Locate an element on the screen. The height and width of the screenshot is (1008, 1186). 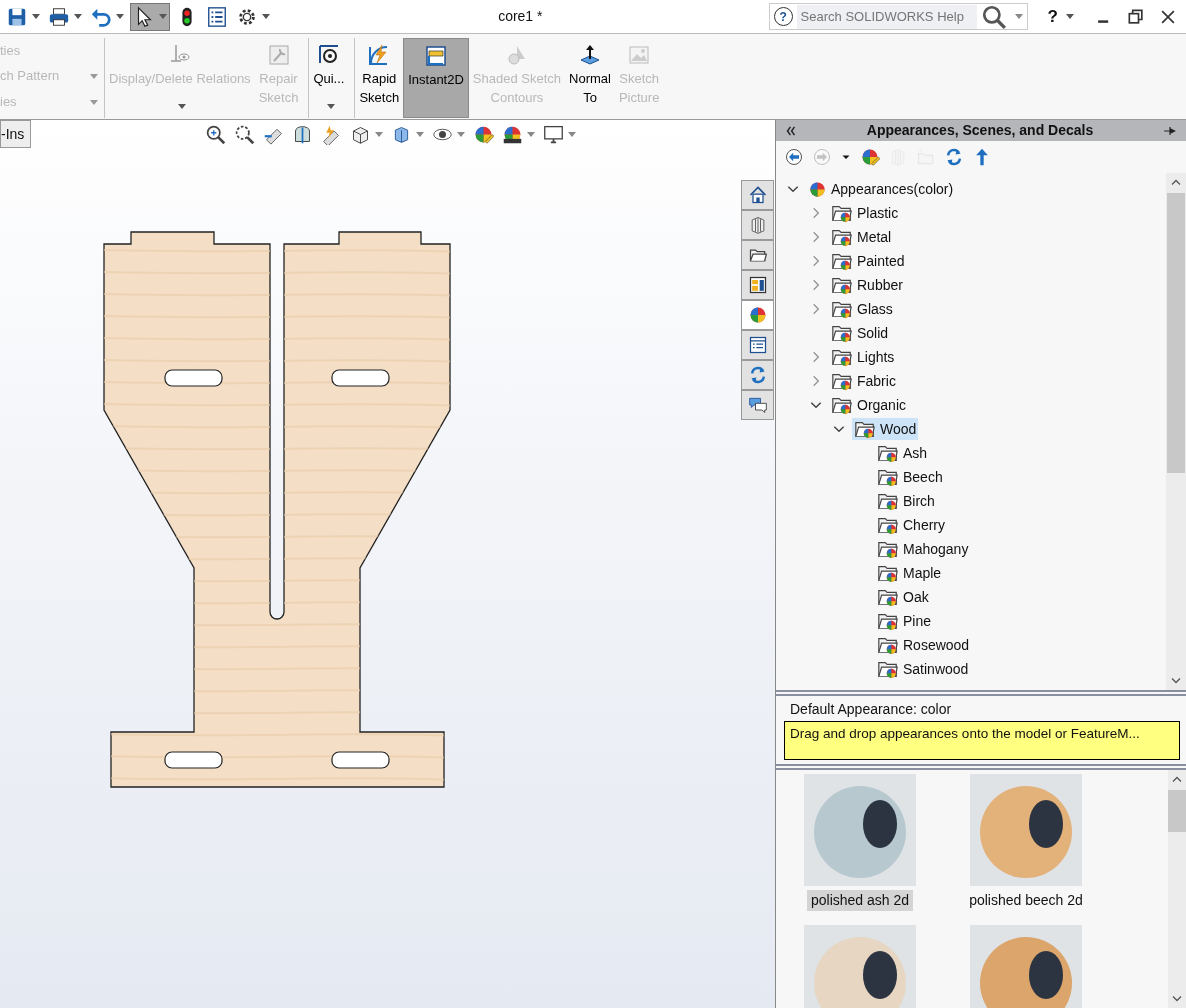
help-search-field: ? Search SOLIDWORKS Help is located at coordinates (898, 16).